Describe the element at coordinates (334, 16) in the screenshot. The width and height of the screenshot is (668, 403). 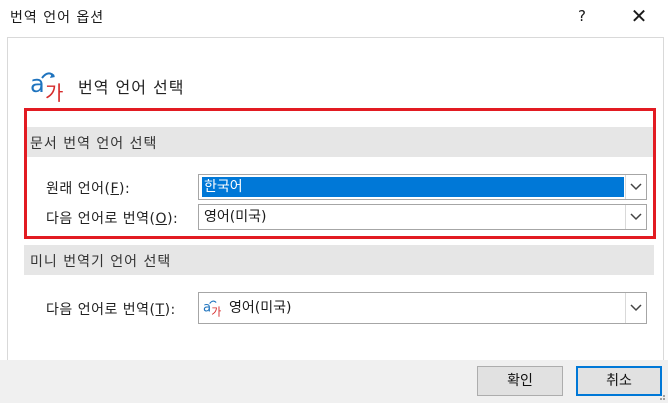
I see `title-bar: 번역 언어 옵션 ? ✕` at that location.